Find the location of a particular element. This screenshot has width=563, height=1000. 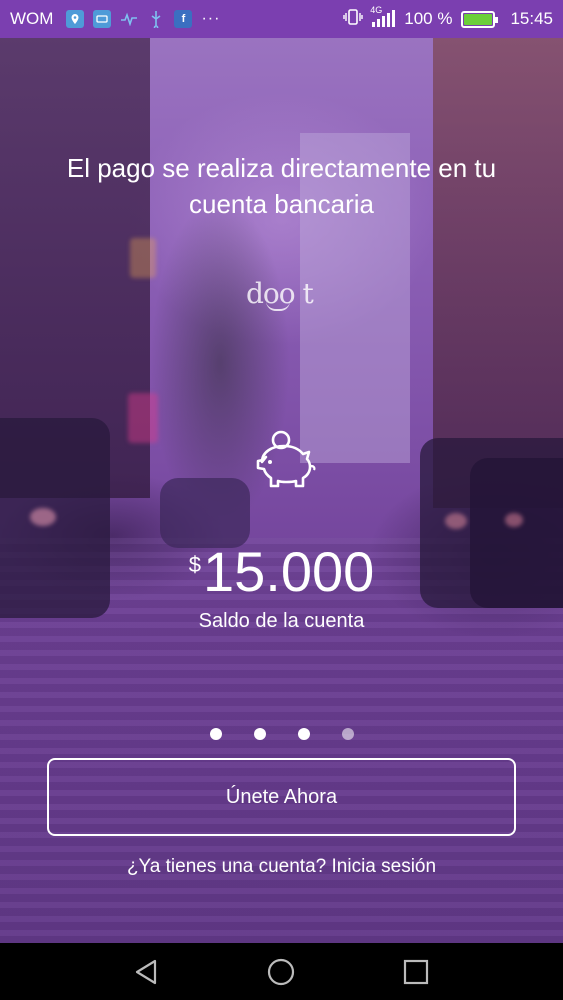

clock: 15:45 is located at coordinates (531, 18).